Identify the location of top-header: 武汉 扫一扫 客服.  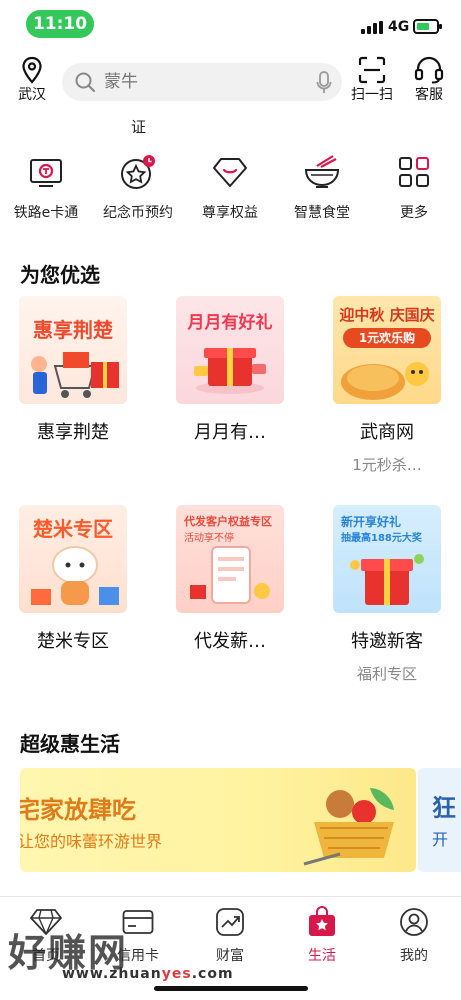
(230, 80).